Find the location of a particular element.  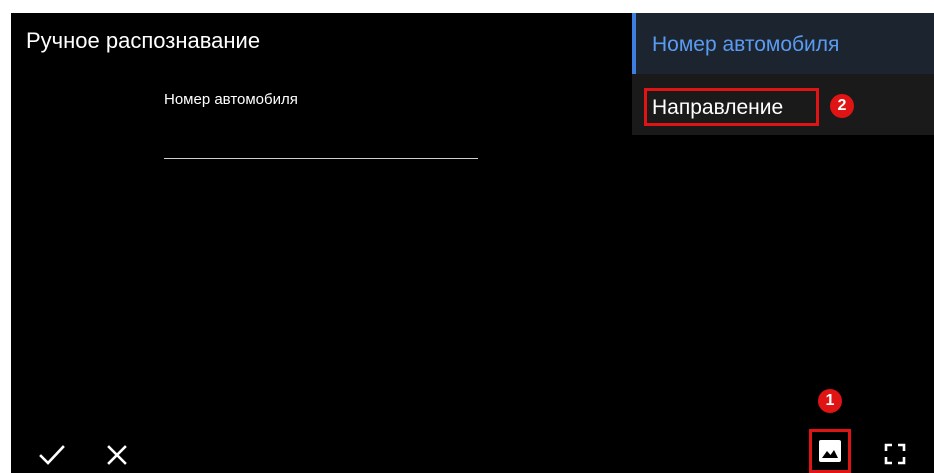

image-button is located at coordinates (830, 451).